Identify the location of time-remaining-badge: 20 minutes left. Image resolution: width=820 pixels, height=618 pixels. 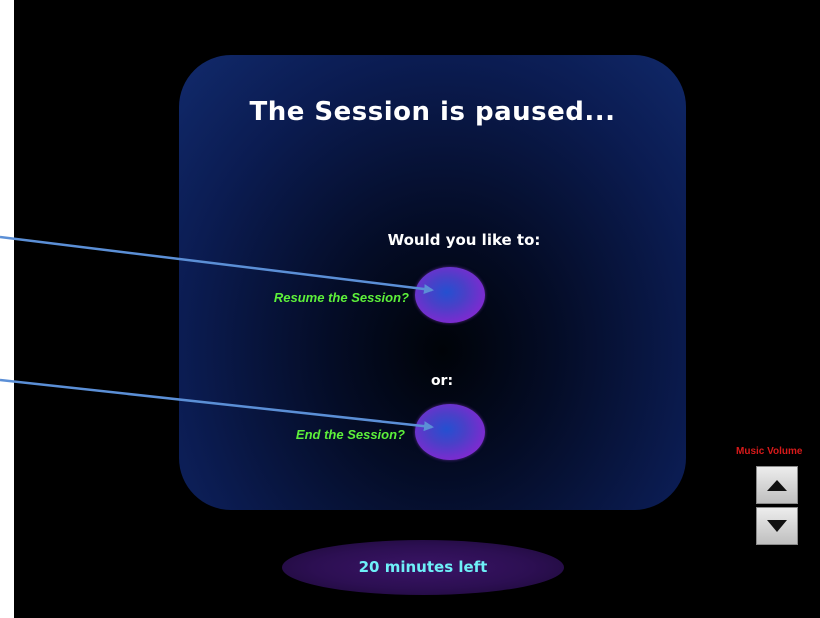
(423, 567).